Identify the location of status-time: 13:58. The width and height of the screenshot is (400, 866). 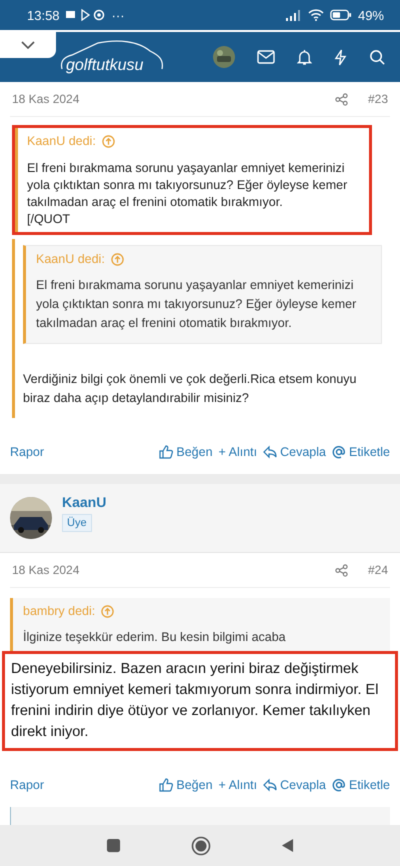
(43, 15).